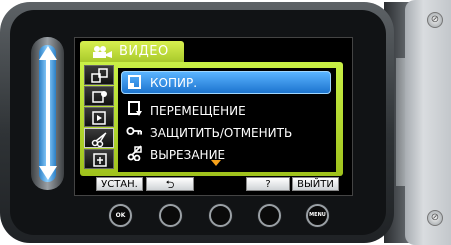 This screenshot has height=245, width=451. I want to click on video-camera-icon, so click(102, 52).